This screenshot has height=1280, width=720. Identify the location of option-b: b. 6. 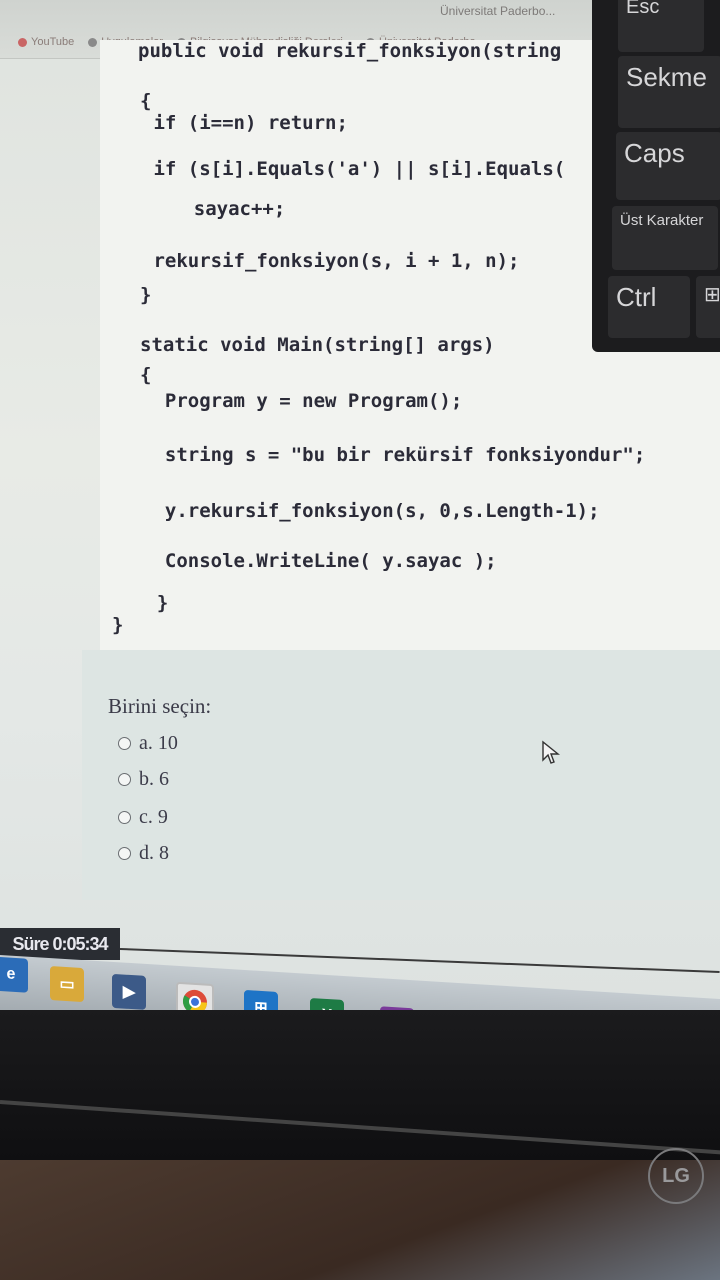
(143, 779).